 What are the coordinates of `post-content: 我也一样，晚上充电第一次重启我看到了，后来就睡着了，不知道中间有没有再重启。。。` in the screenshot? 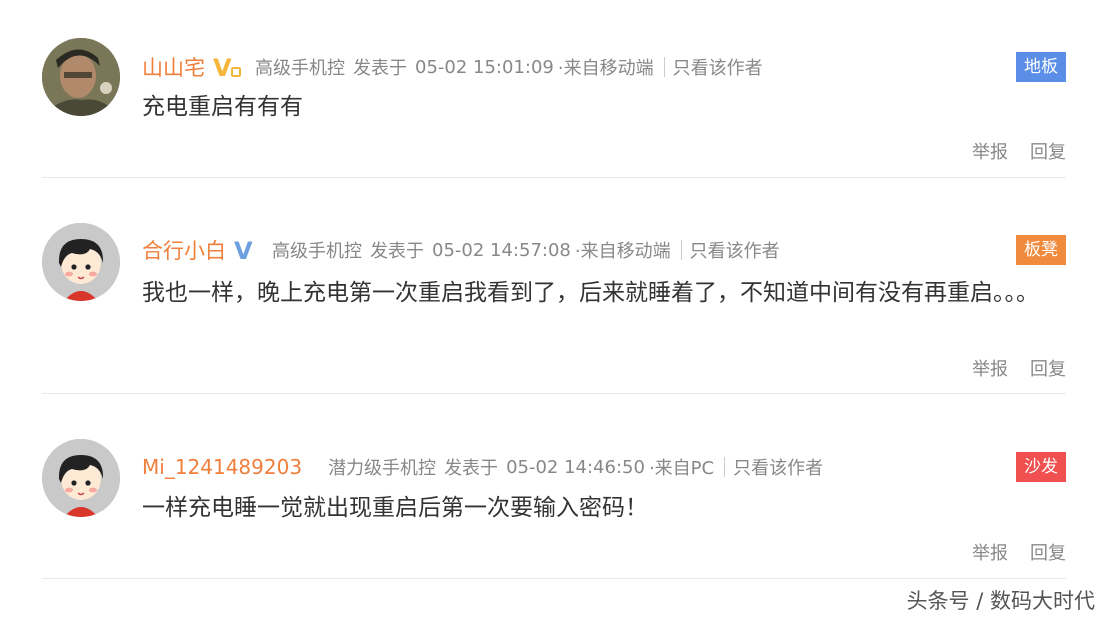 It's located at (590, 293).